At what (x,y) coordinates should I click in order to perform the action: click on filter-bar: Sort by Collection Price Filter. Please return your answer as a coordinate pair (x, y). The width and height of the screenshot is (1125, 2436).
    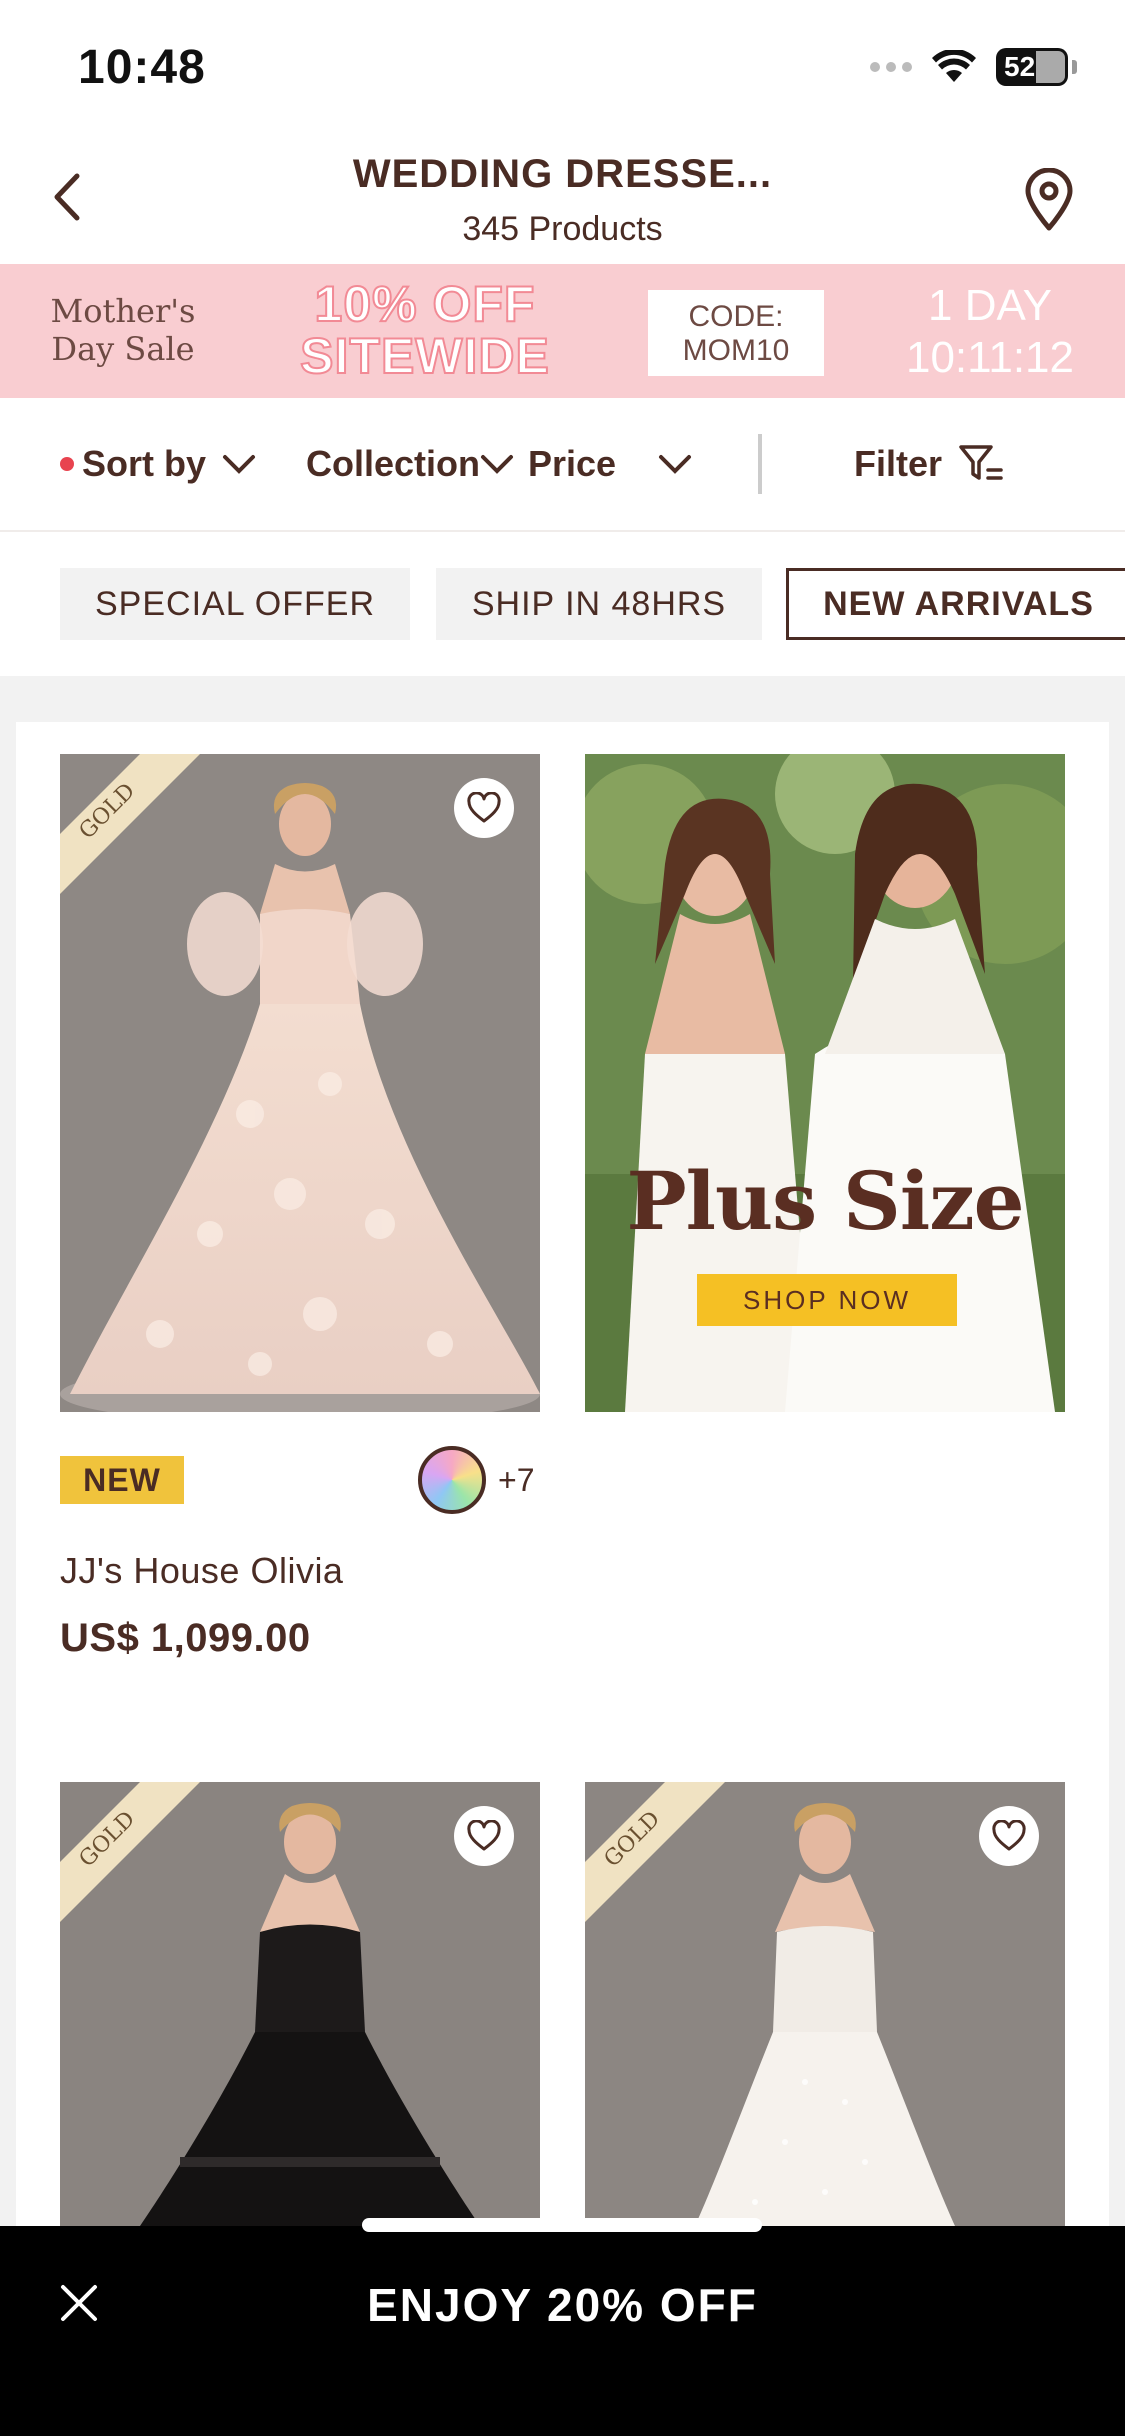
    Looking at the image, I should click on (562, 465).